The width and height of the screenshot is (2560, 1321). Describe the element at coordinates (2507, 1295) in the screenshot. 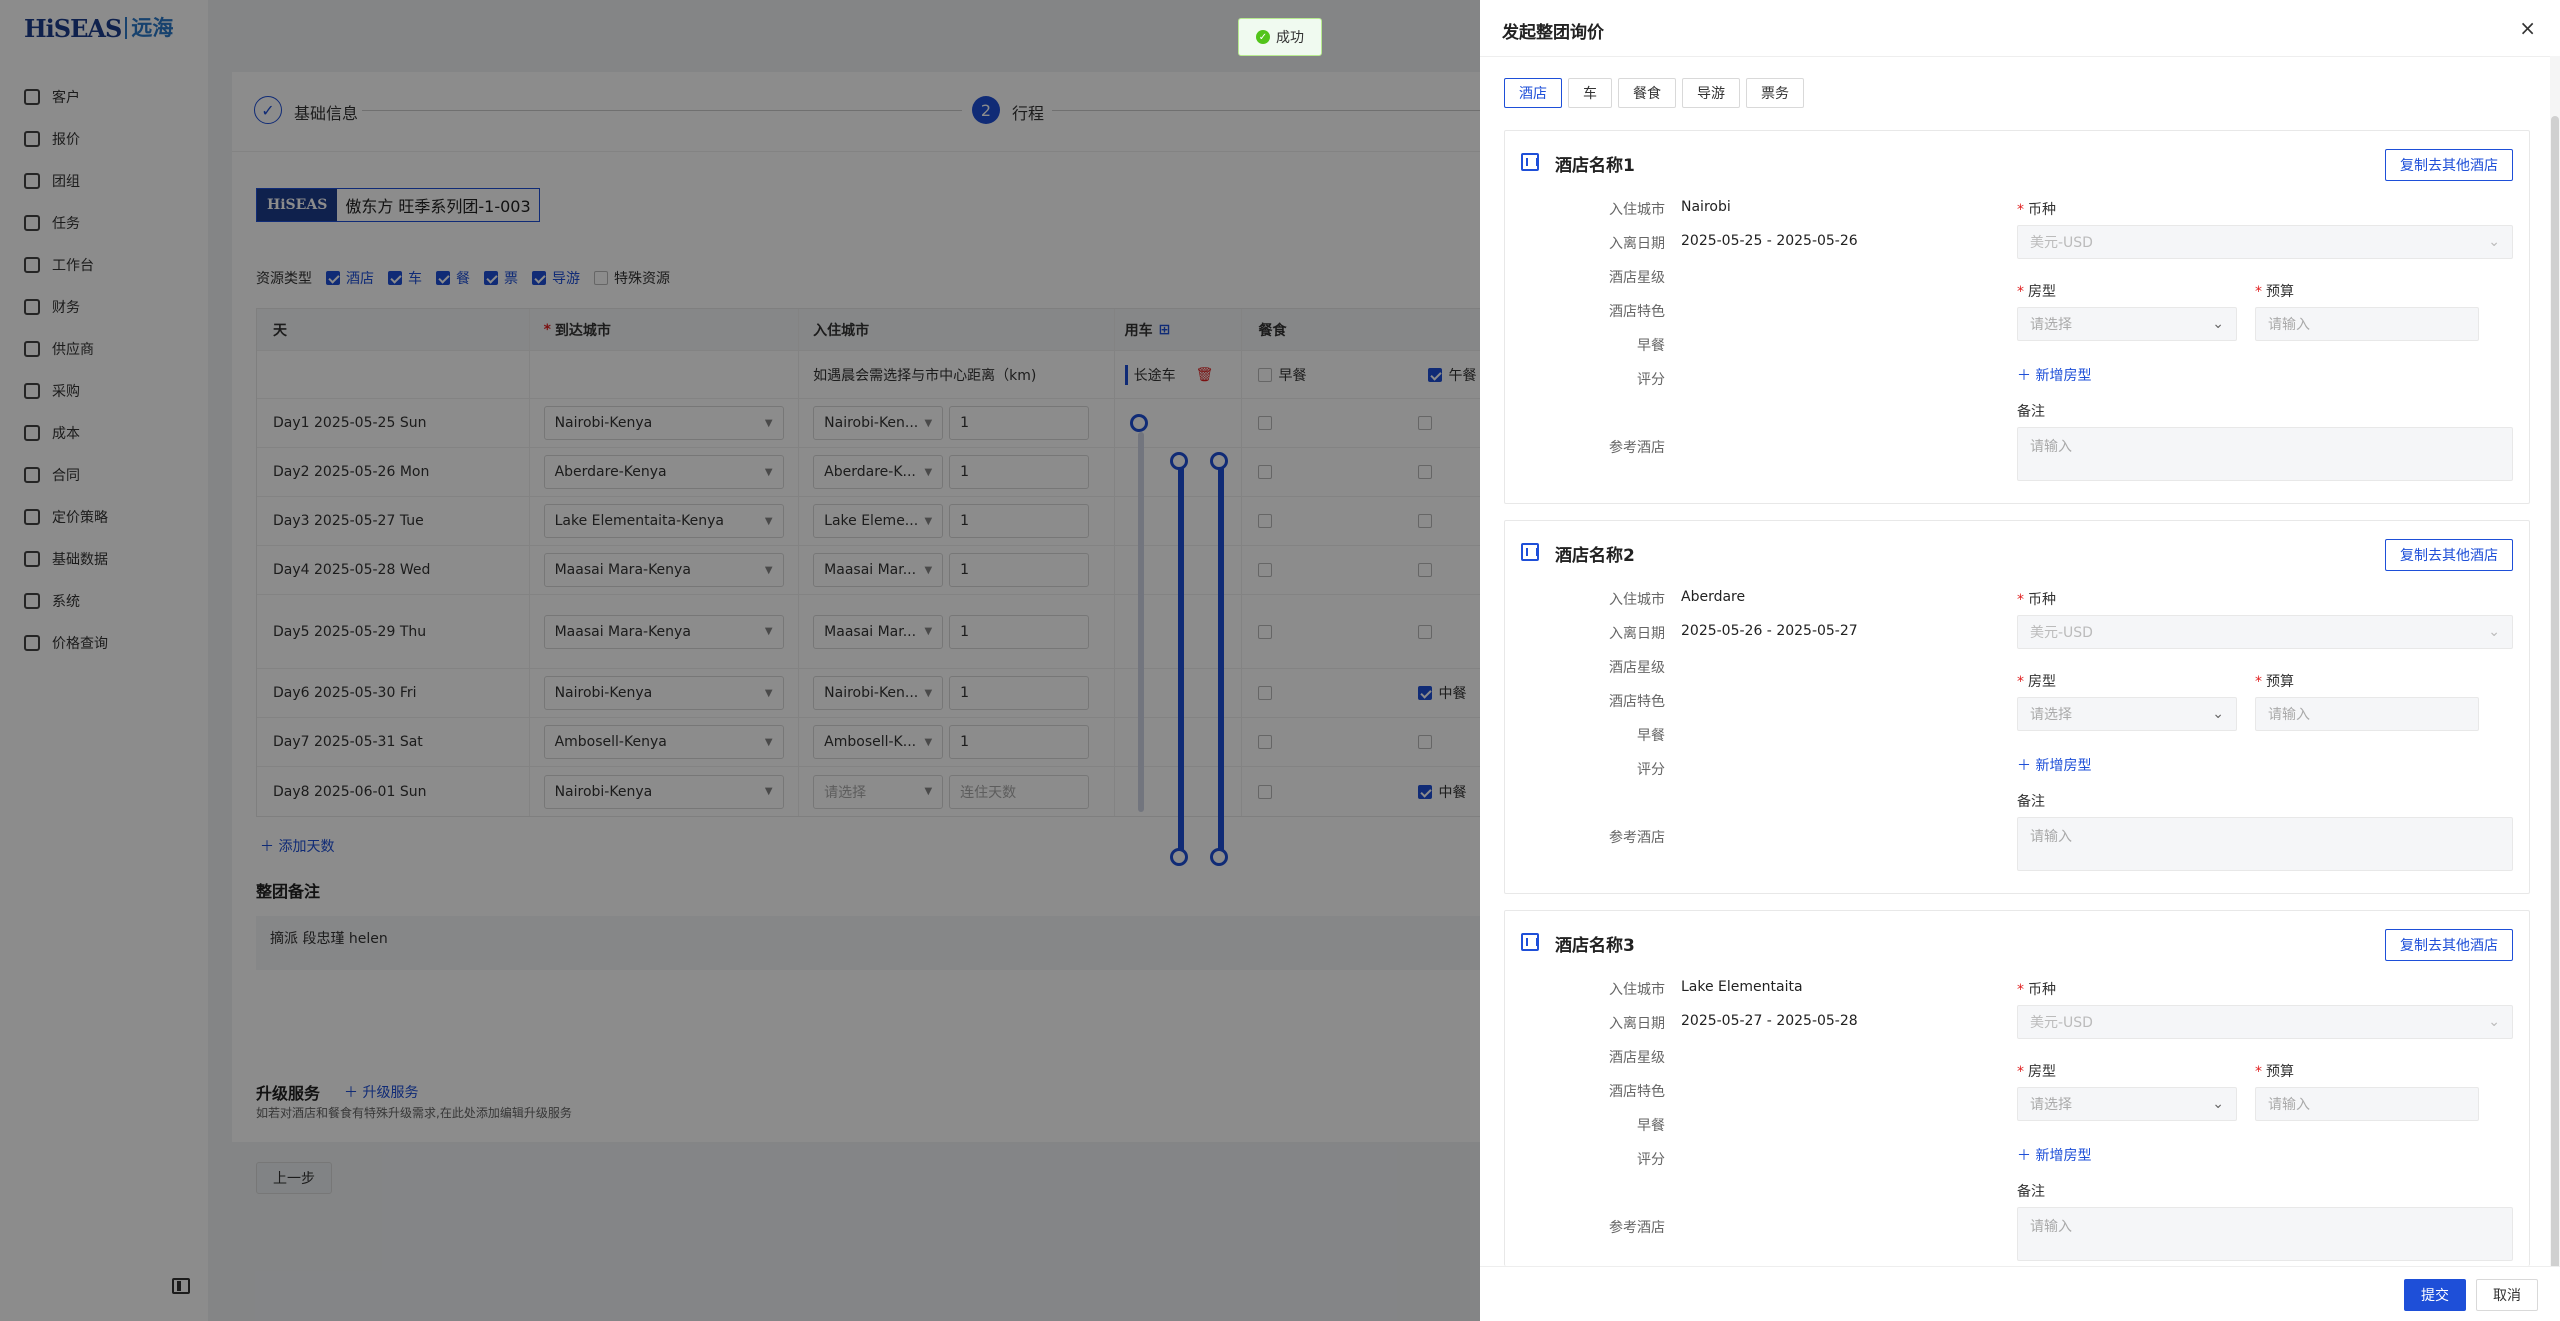

I see `cancel-button: 取消` at that location.